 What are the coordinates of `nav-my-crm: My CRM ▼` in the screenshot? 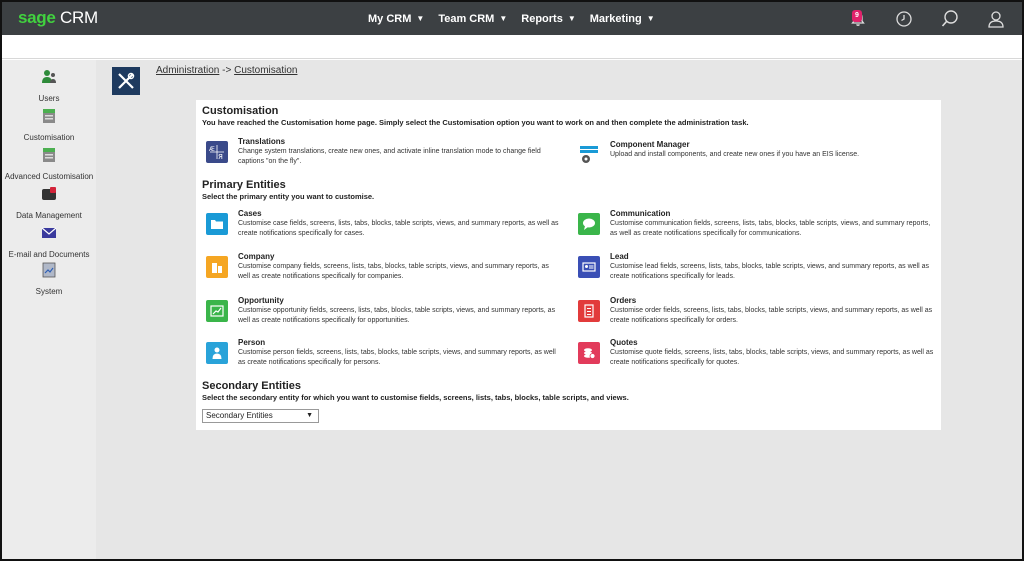 It's located at (396, 19).